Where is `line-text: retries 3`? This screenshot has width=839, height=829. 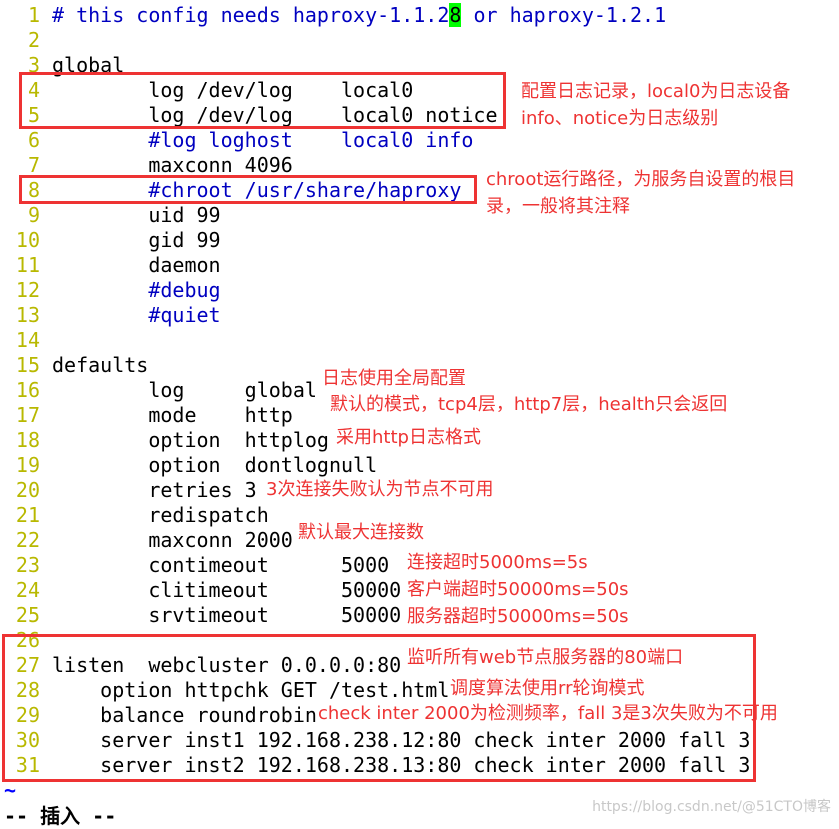 line-text: retries 3 is located at coordinates (154, 490).